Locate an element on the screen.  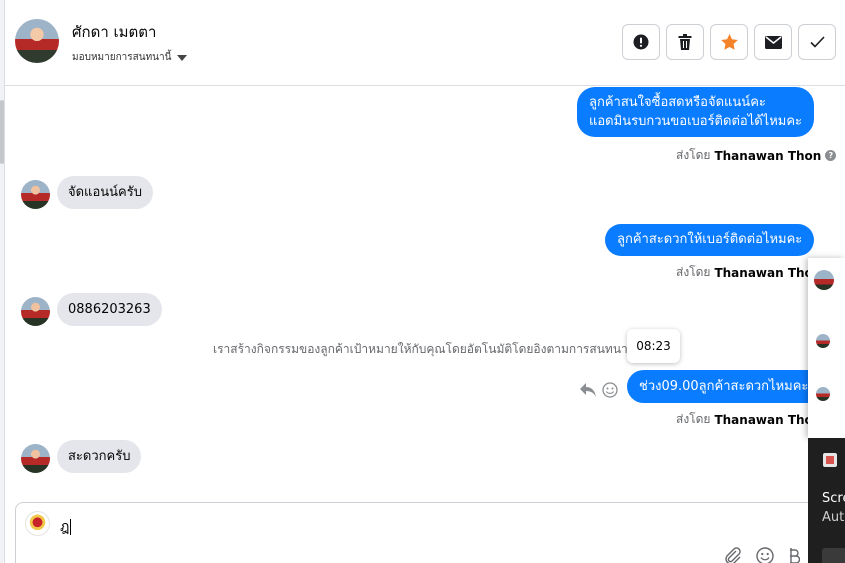
star-button is located at coordinates (729, 42).